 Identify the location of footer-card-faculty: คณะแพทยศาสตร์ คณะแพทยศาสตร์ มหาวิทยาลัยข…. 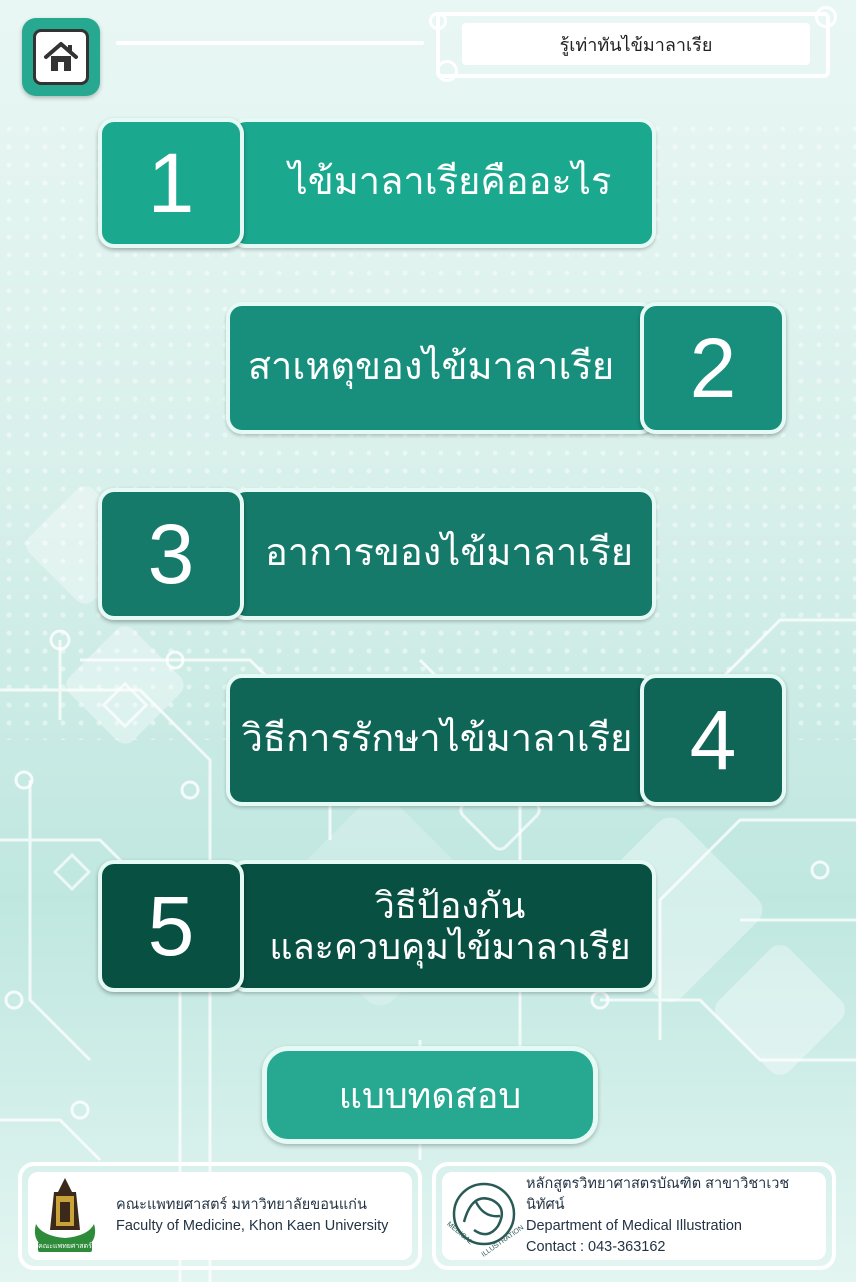
(220, 1216).